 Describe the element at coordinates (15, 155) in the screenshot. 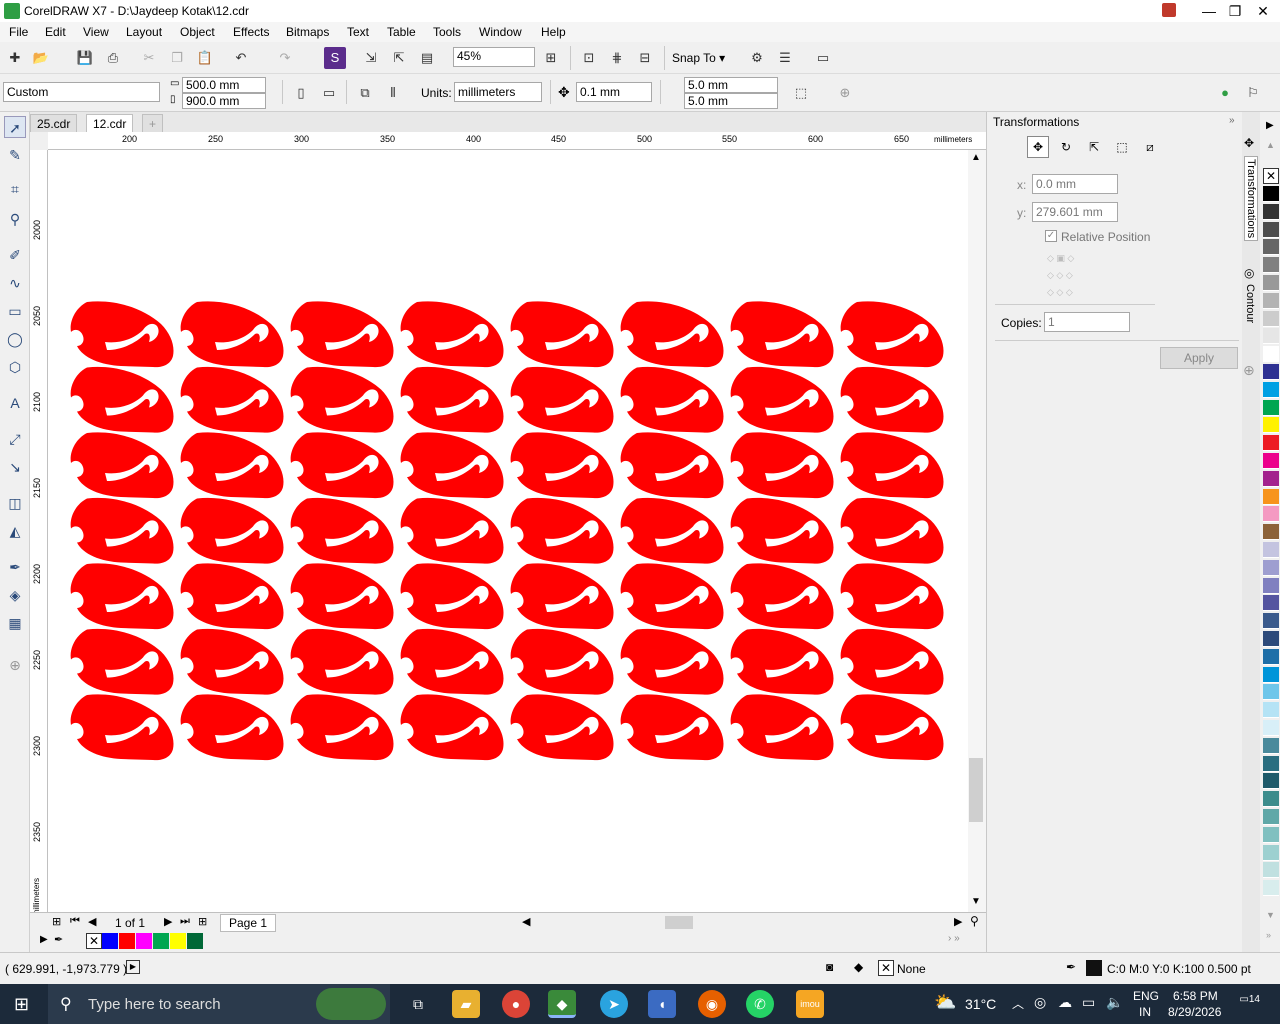

I see `shape-tool-icon: ✎` at that location.